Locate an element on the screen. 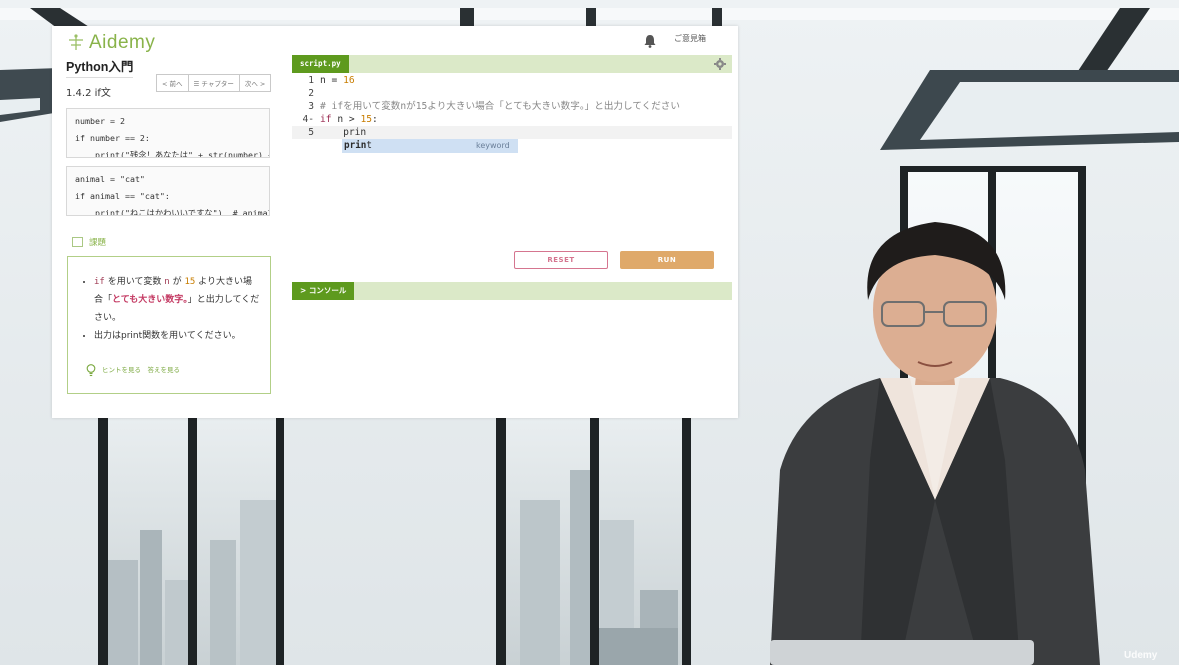 Image resolution: width=1179 pixels, height=665 pixels. reset-button: RESET is located at coordinates (561, 260).